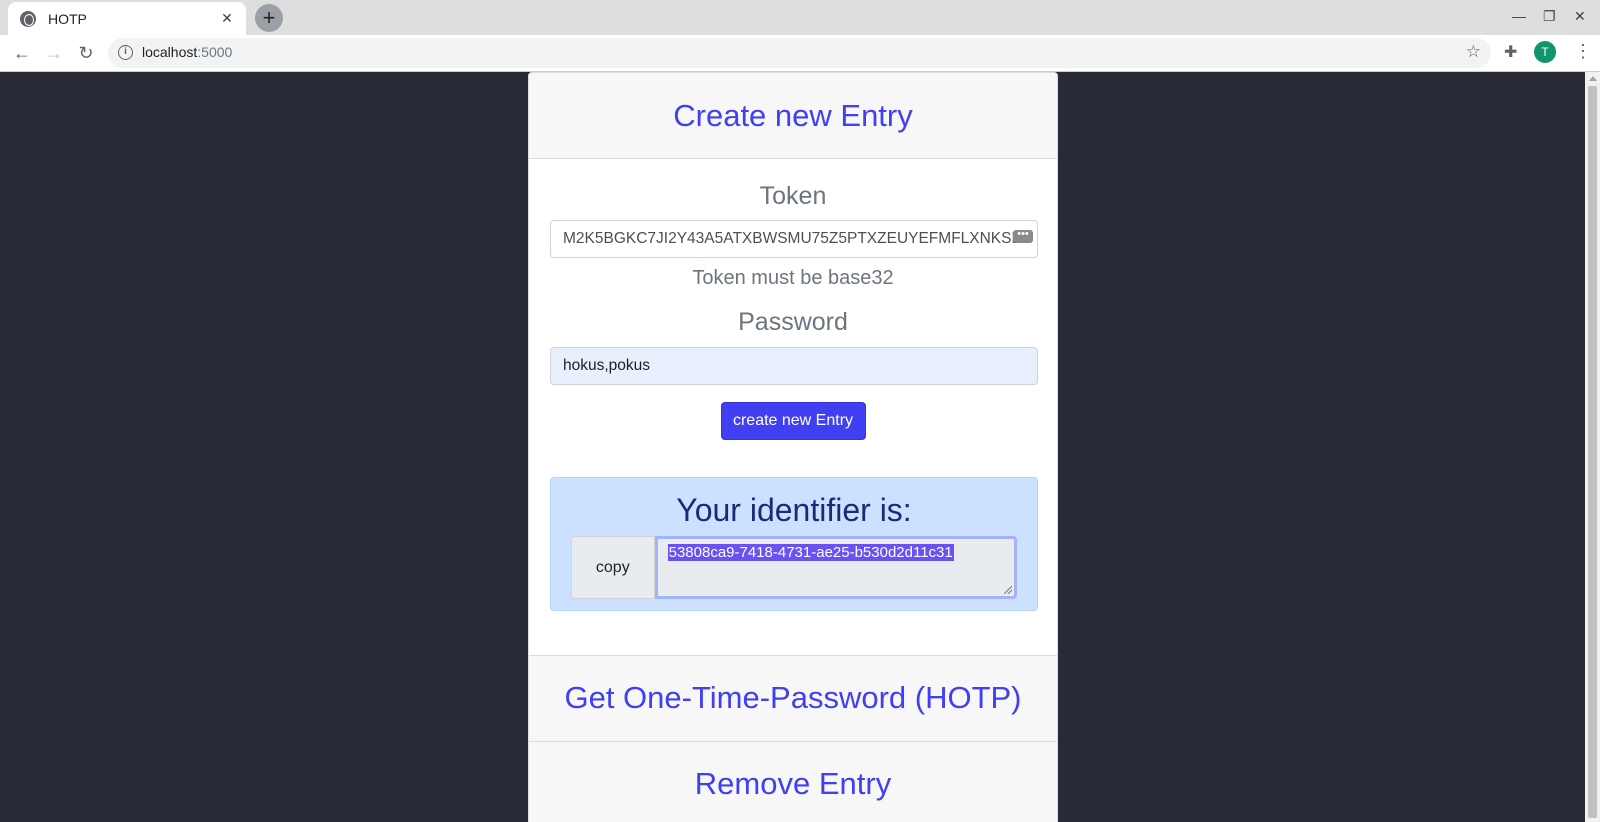  What do you see at coordinates (607, 365) in the screenshot?
I see `password-value: hokus,pokus` at bounding box center [607, 365].